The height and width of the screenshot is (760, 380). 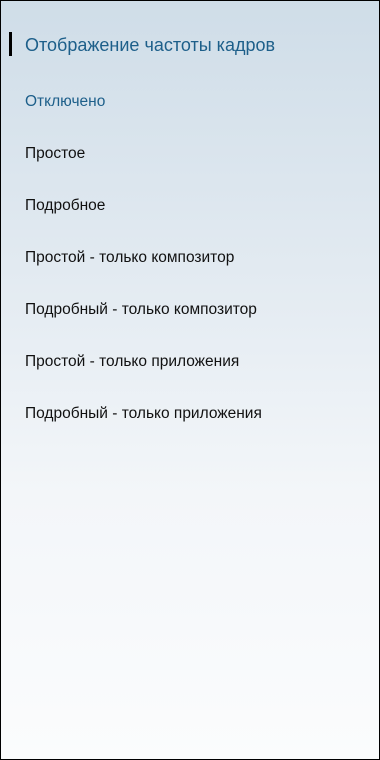 What do you see at coordinates (190, 321) in the screenshot?
I see `option-detailed-compositor-only: Подробный - только композитор` at bounding box center [190, 321].